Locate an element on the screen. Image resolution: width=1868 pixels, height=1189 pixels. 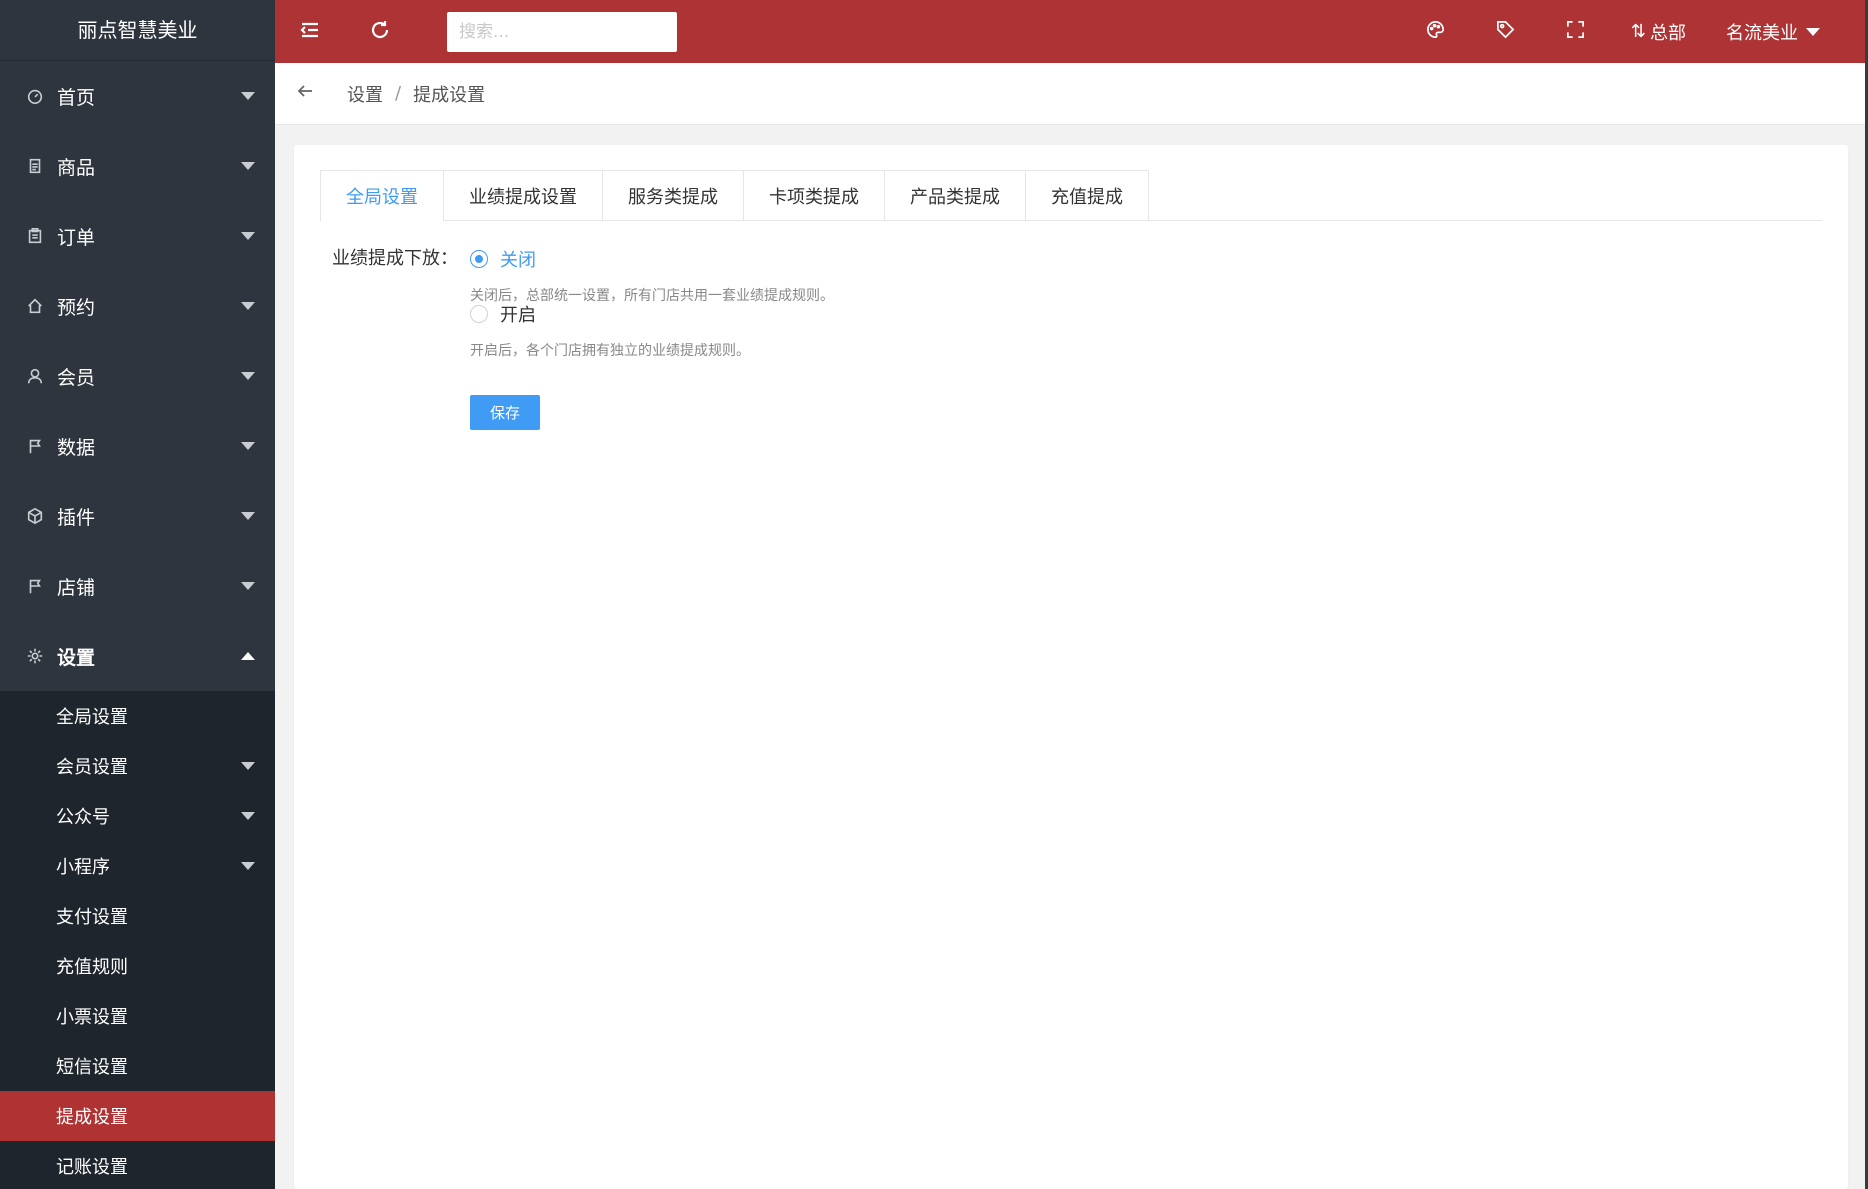
submenu-item-label: 小程序 is located at coordinates (83, 867).